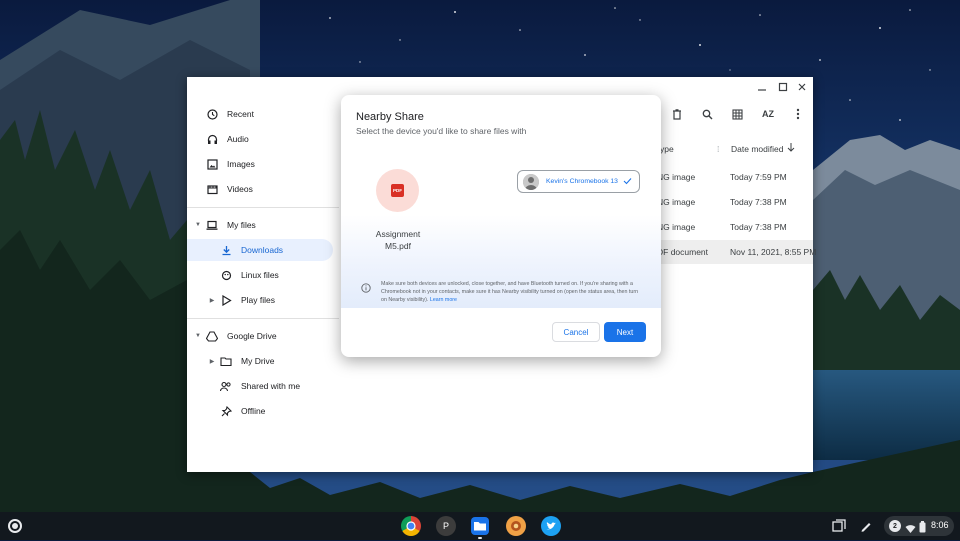 The width and height of the screenshot is (960, 541). What do you see at coordinates (576, 332) in the screenshot?
I see `cancel-button: Cancel` at bounding box center [576, 332].